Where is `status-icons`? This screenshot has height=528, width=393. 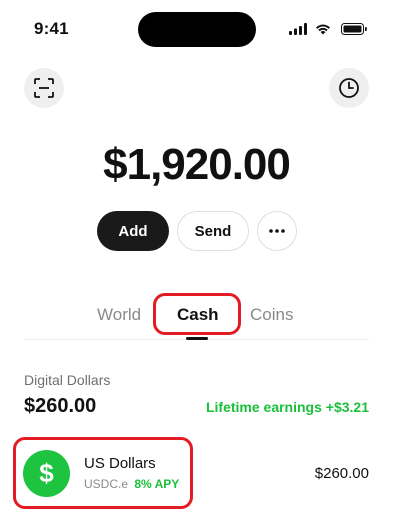 status-icons is located at coordinates (329, 29).